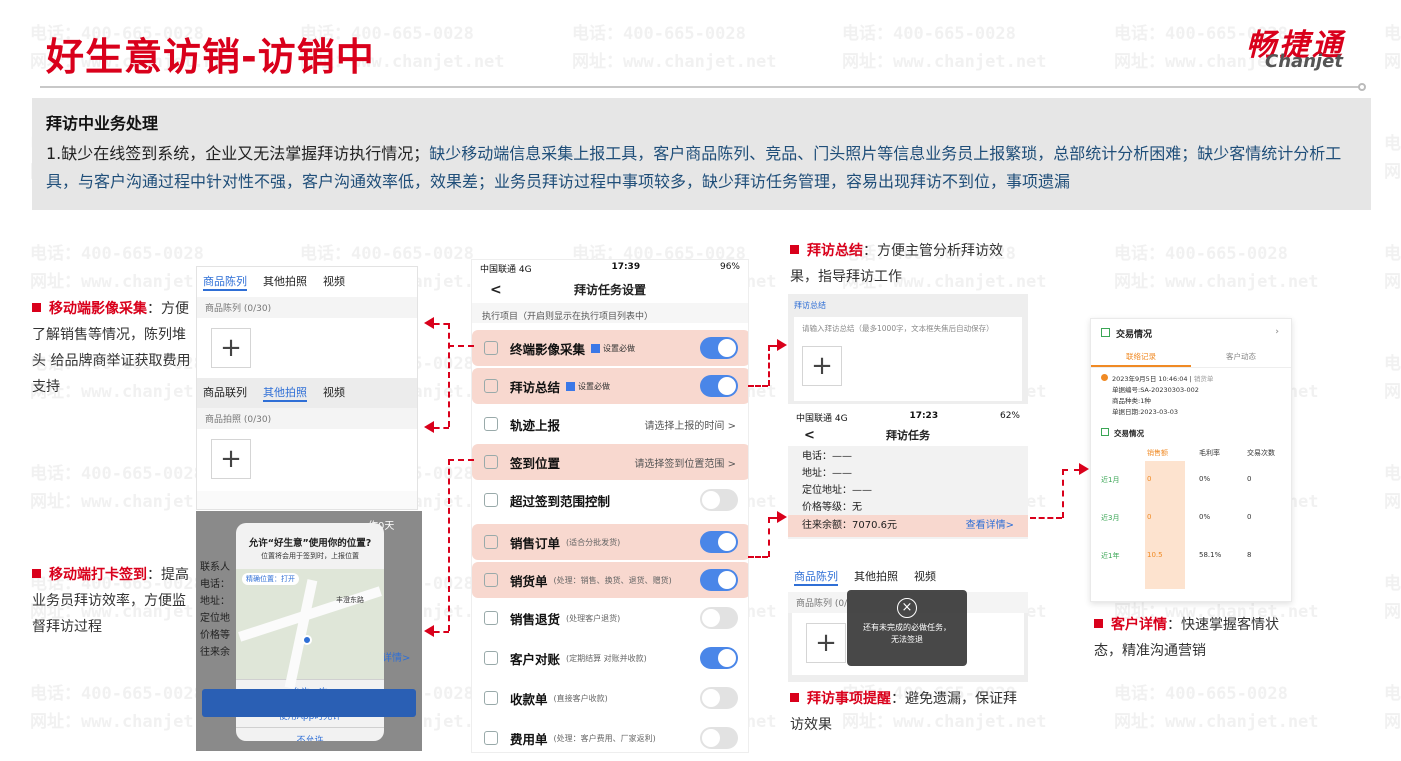  I want to click on settings-row: 超过签到范围控制, so click(610, 500).